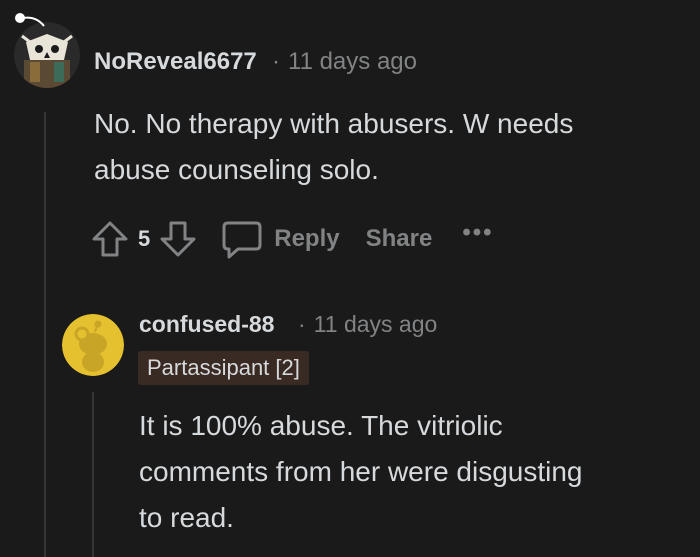  Describe the element at coordinates (321, 425) in the screenshot. I see `reply-body-line-1: It is 100% abuse. The vitriolic` at that location.